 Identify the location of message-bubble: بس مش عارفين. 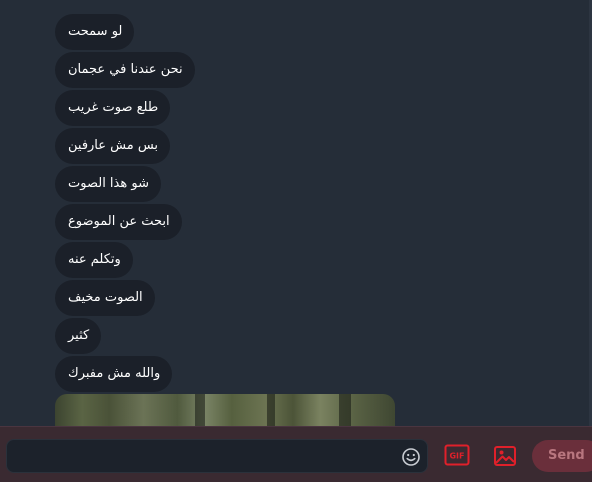
(113, 146).